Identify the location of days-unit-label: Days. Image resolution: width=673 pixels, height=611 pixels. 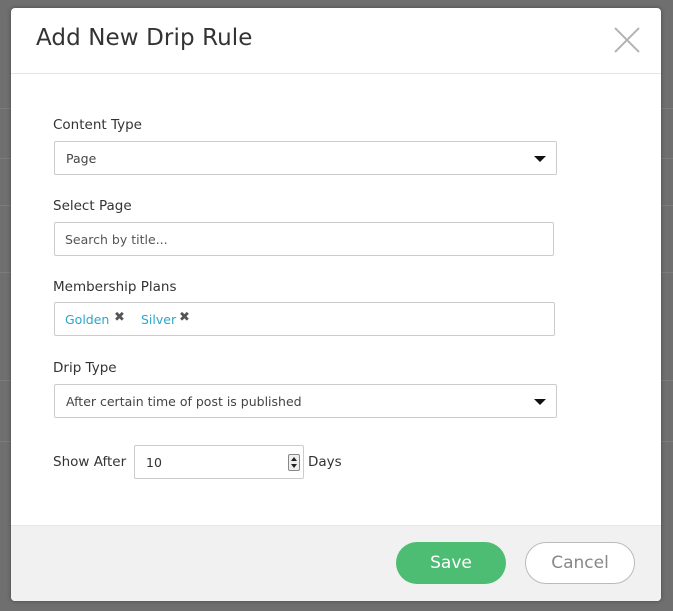
(325, 462).